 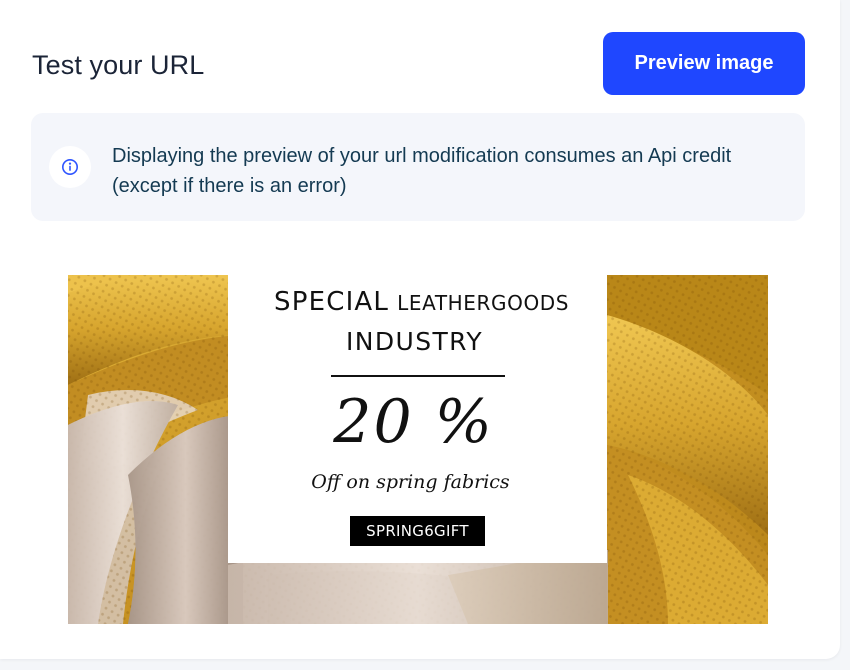 What do you see at coordinates (704, 63) in the screenshot?
I see `preview-image-button: Preview image` at bounding box center [704, 63].